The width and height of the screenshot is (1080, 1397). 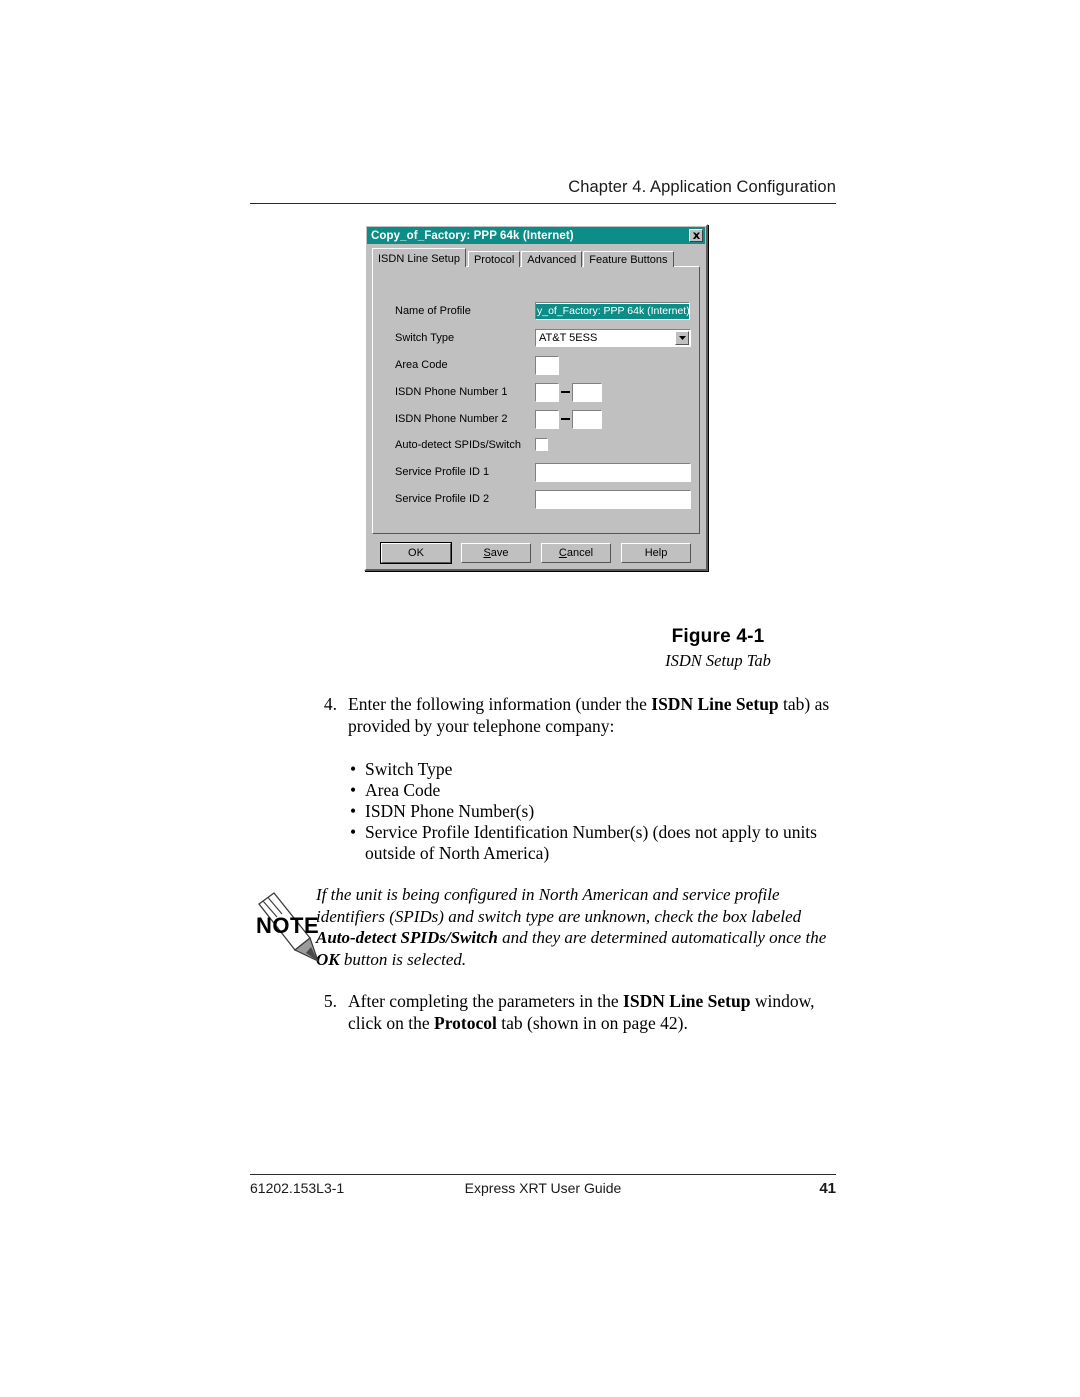 What do you see at coordinates (587, 419) in the screenshot?
I see `isdn-phone-2-suffix-input` at bounding box center [587, 419].